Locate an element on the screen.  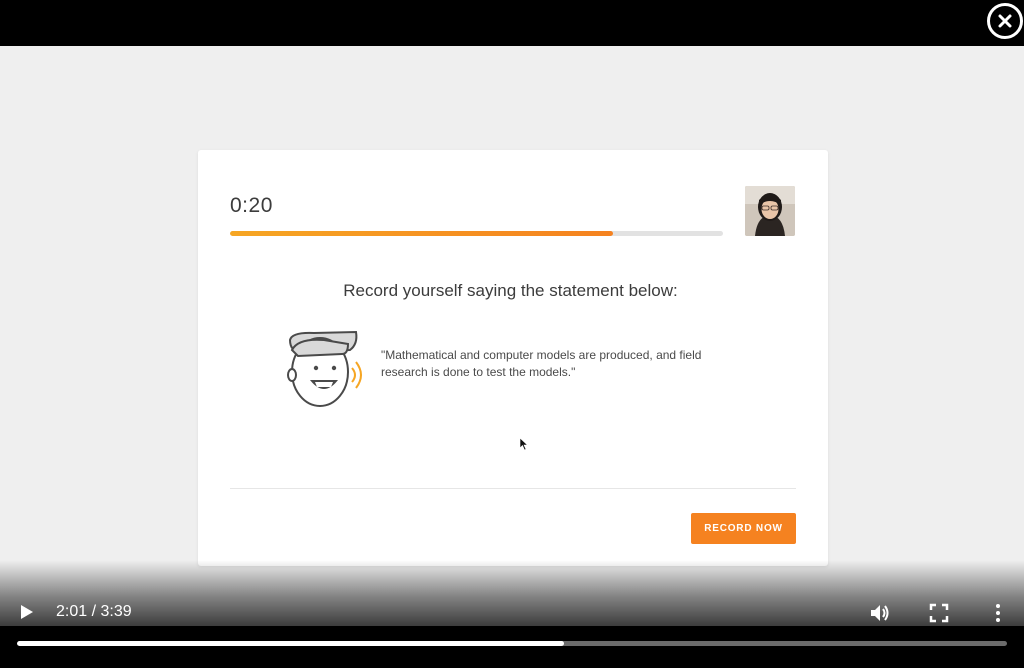
seek-bar is located at coordinates (512, 643).